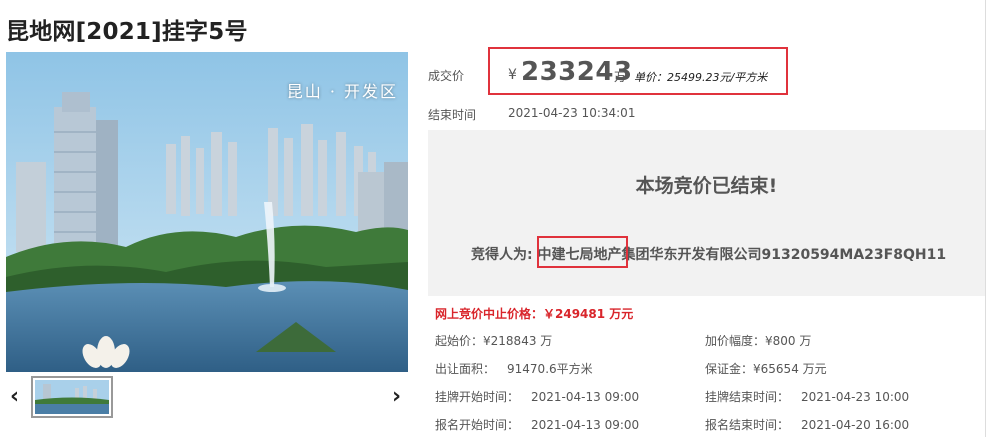 The height and width of the screenshot is (437, 988). What do you see at coordinates (465, 369) in the screenshot?
I see `area-label: 出让面积：` at bounding box center [465, 369].